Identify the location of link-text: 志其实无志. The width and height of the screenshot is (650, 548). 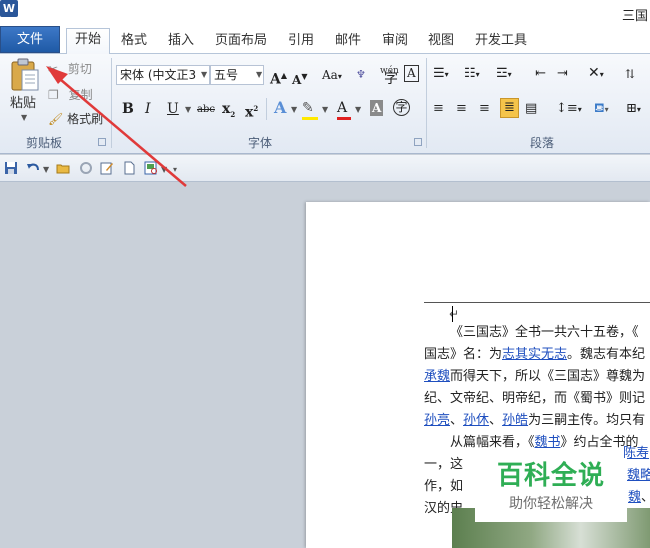
(534, 354).